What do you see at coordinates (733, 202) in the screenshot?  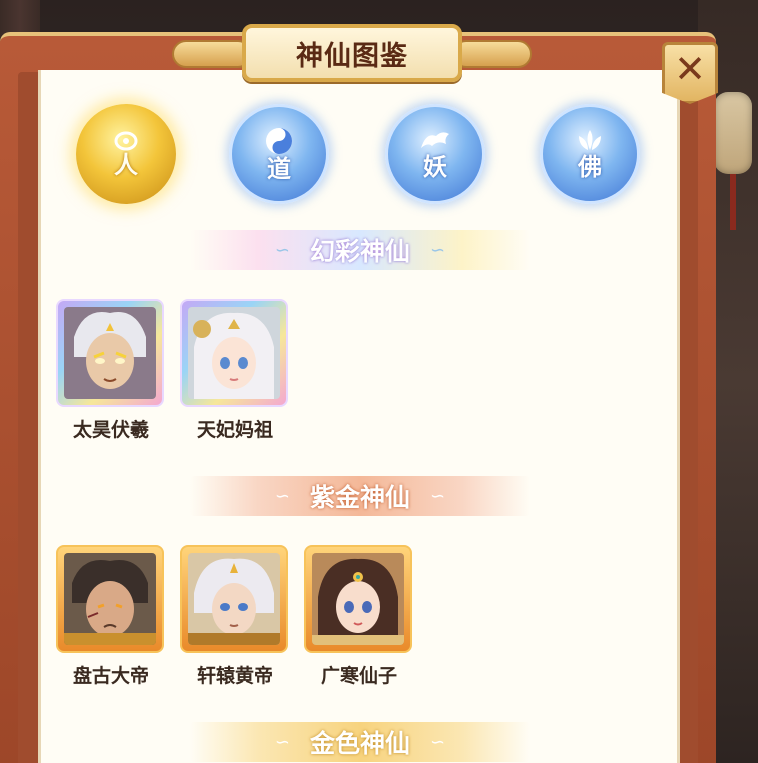 I see `lantern-tassel` at bounding box center [733, 202].